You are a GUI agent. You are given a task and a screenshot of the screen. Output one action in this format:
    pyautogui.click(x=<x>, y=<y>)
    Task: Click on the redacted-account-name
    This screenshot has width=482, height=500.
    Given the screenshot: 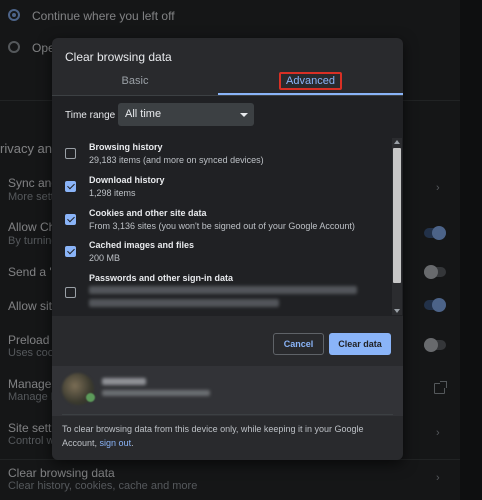 What is the action you would take?
    pyautogui.click(x=124, y=381)
    